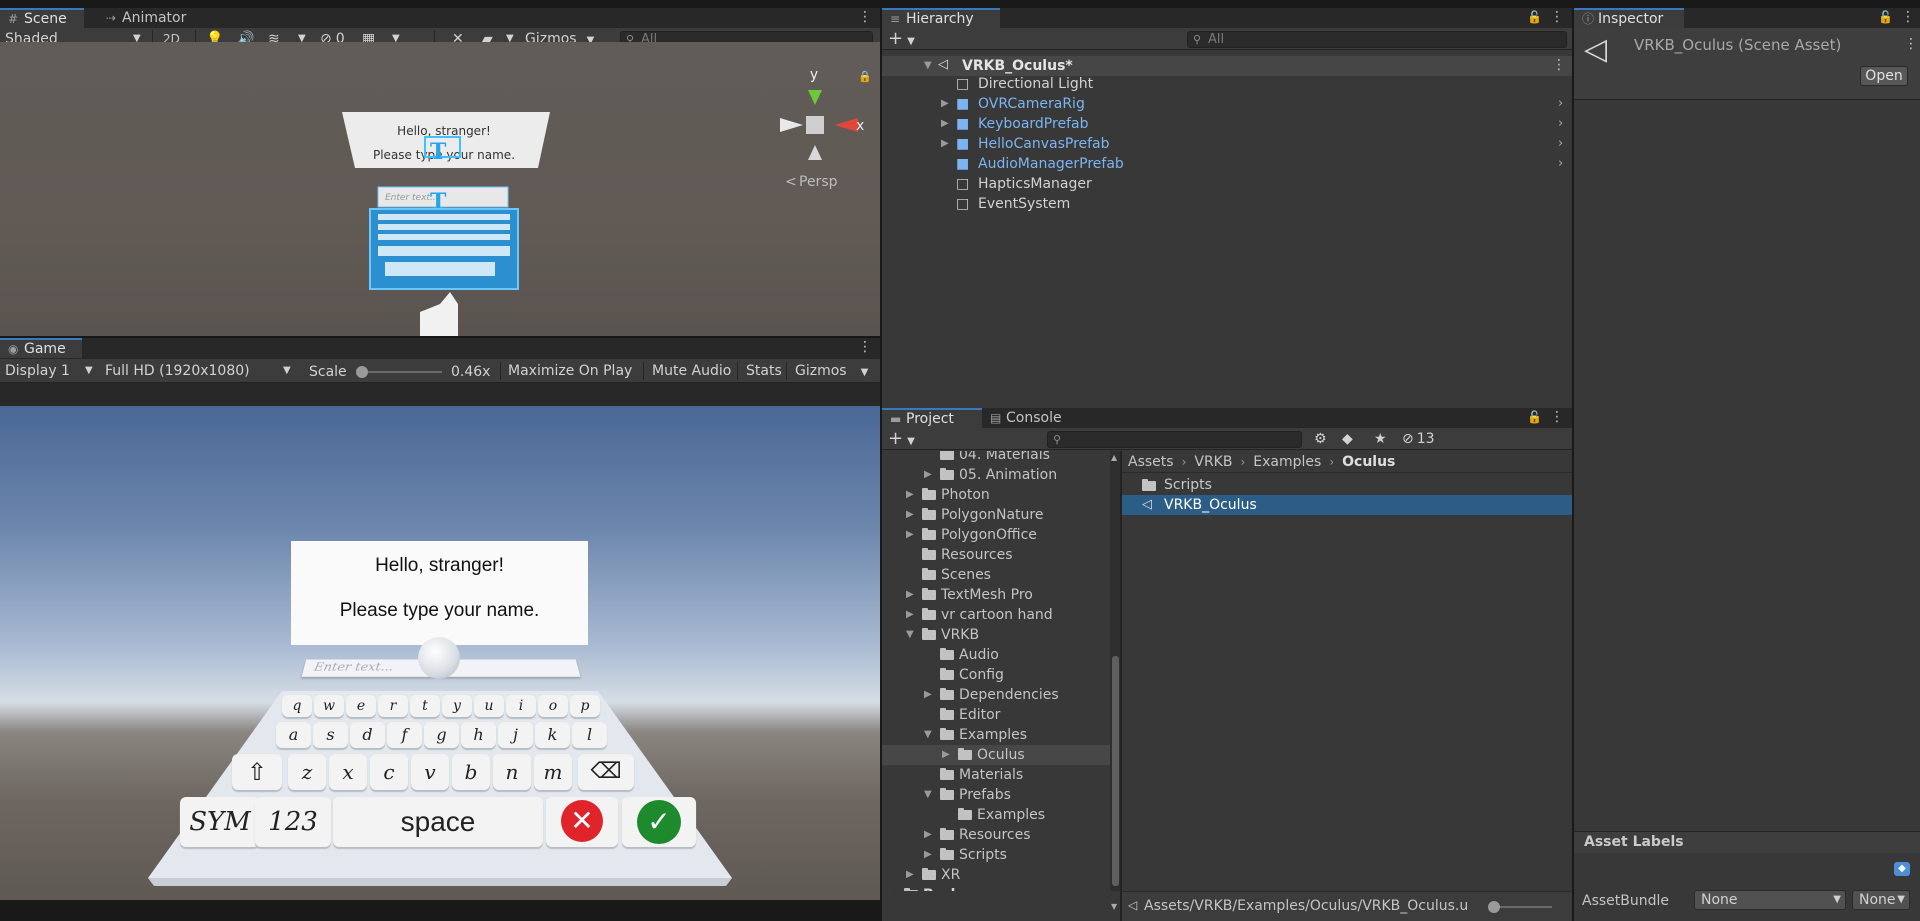  I want to click on key-d: d, so click(367, 735).